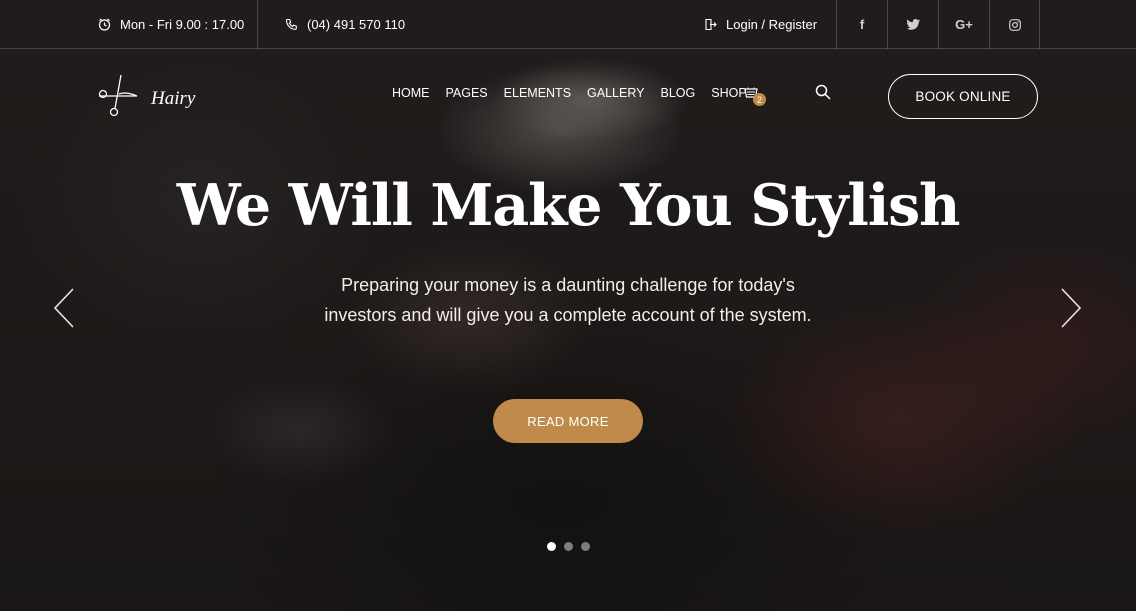 This screenshot has height=611, width=1136. I want to click on site-logo: Hairy, so click(146, 98).